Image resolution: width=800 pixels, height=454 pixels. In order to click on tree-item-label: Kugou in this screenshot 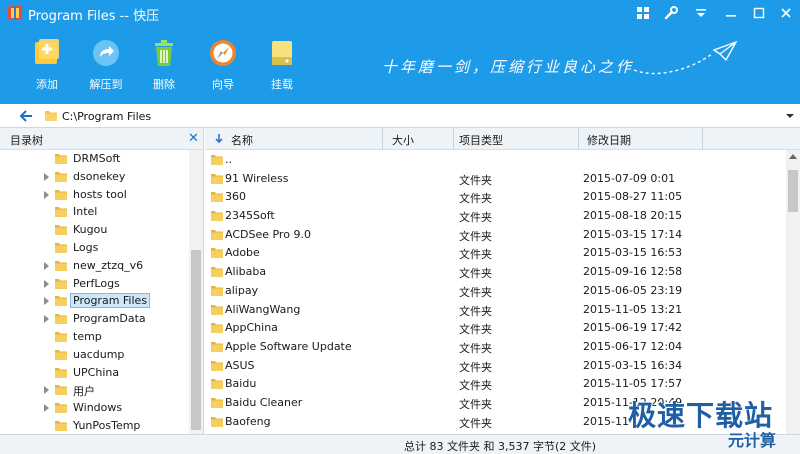, I will do `click(90, 230)`.